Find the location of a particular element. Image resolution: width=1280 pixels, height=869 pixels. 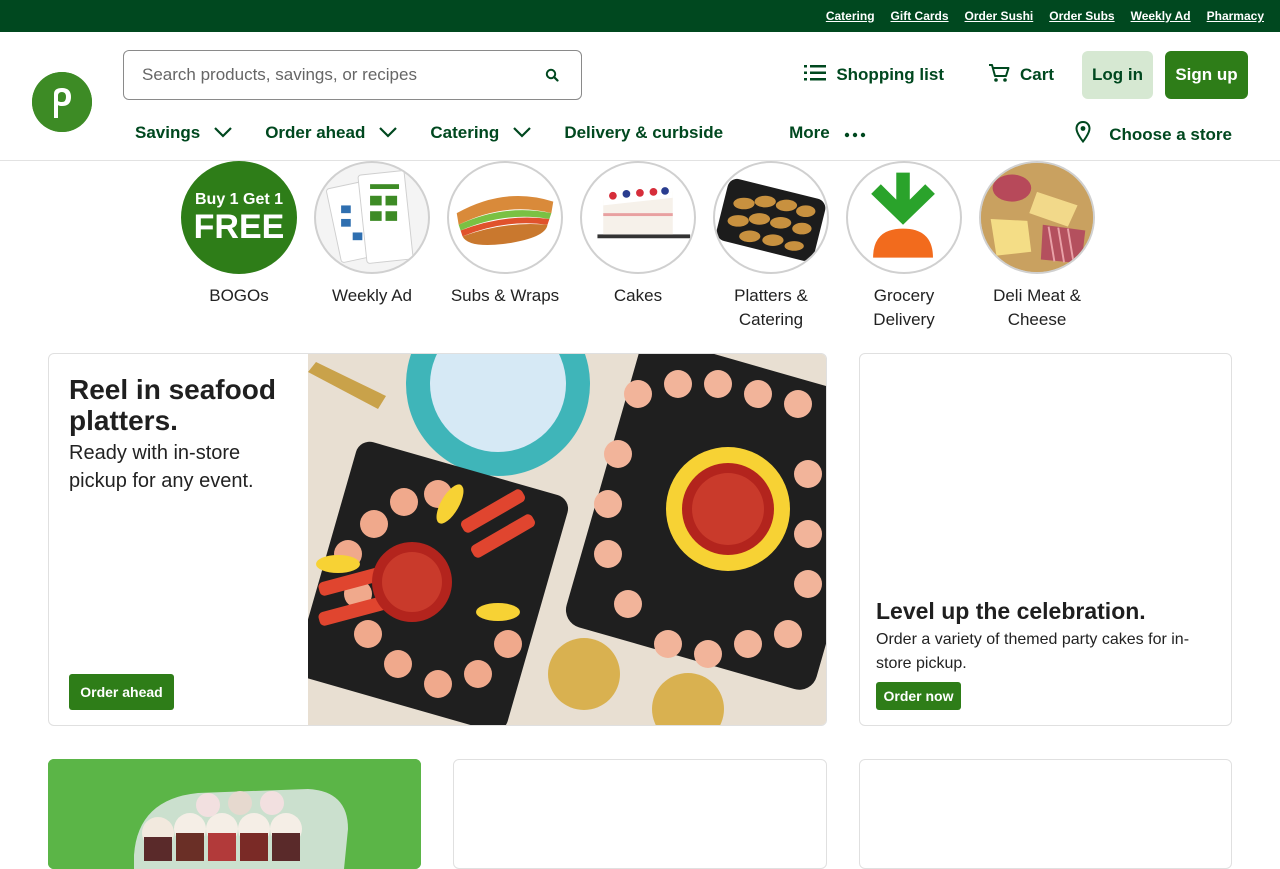

list-icon is located at coordinates (815, 75).